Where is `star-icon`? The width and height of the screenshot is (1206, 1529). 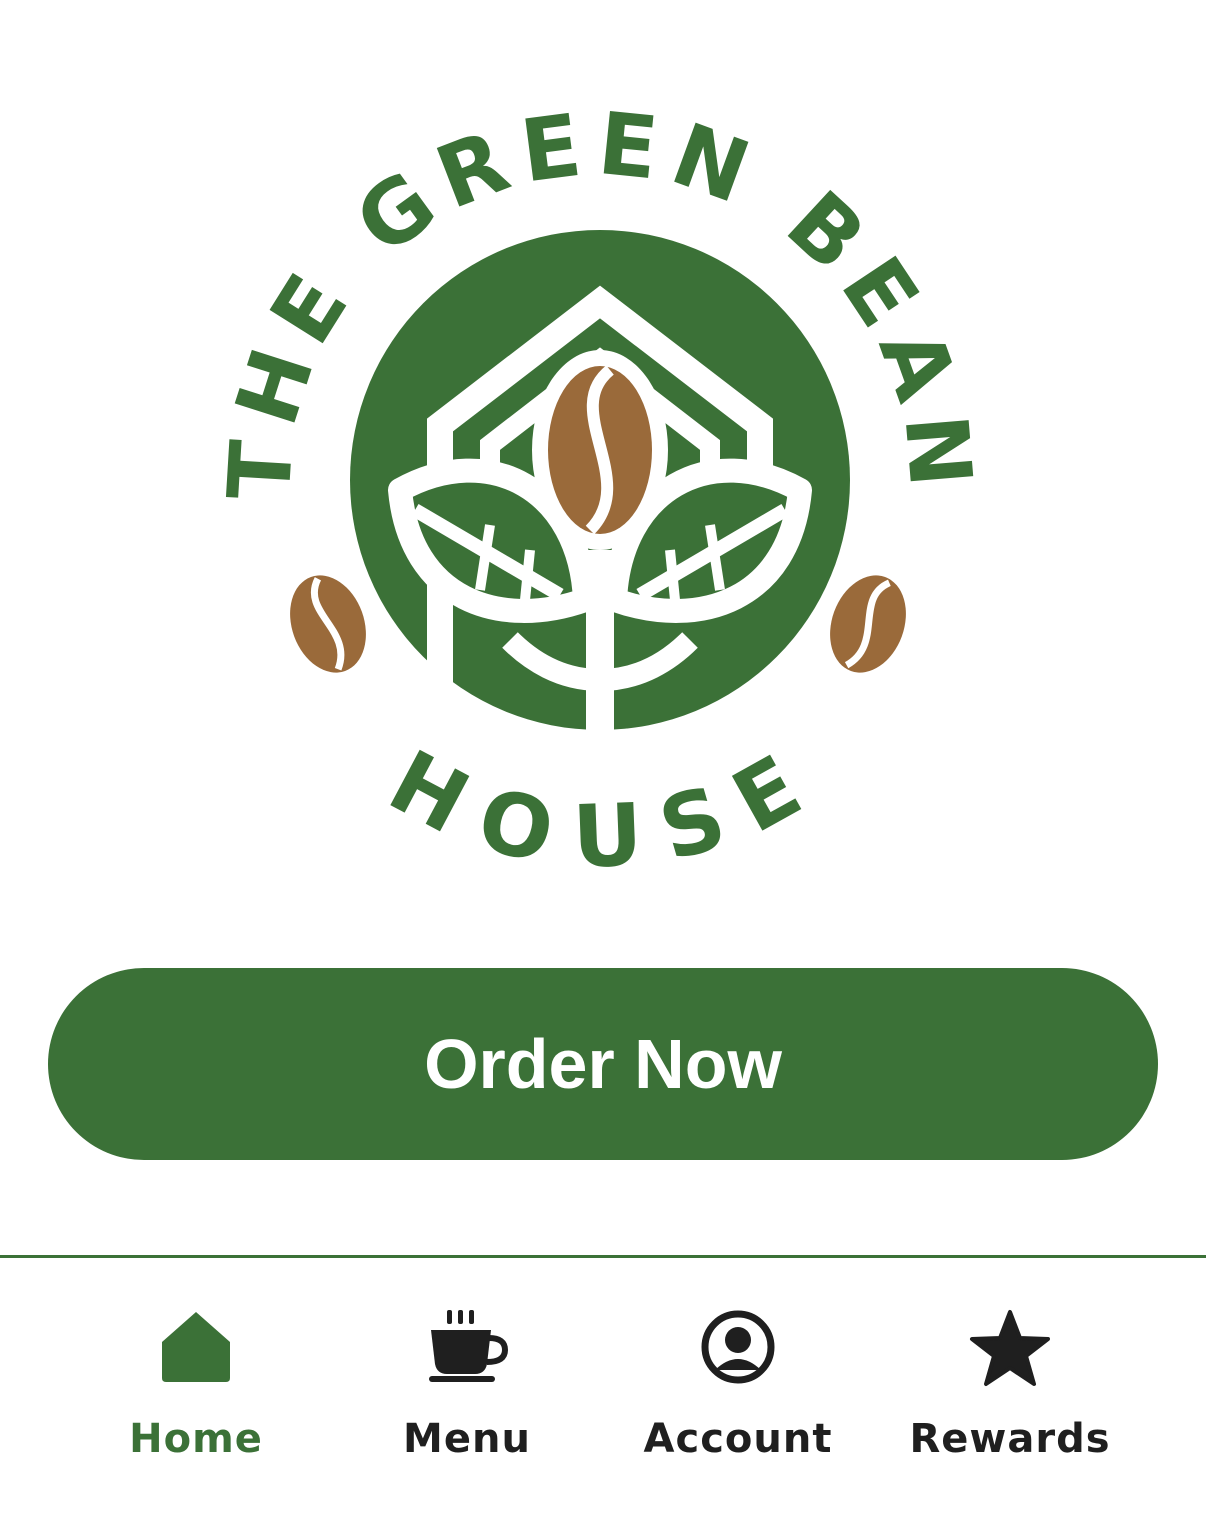
star-icon is located at coordinates (1010, 1351).